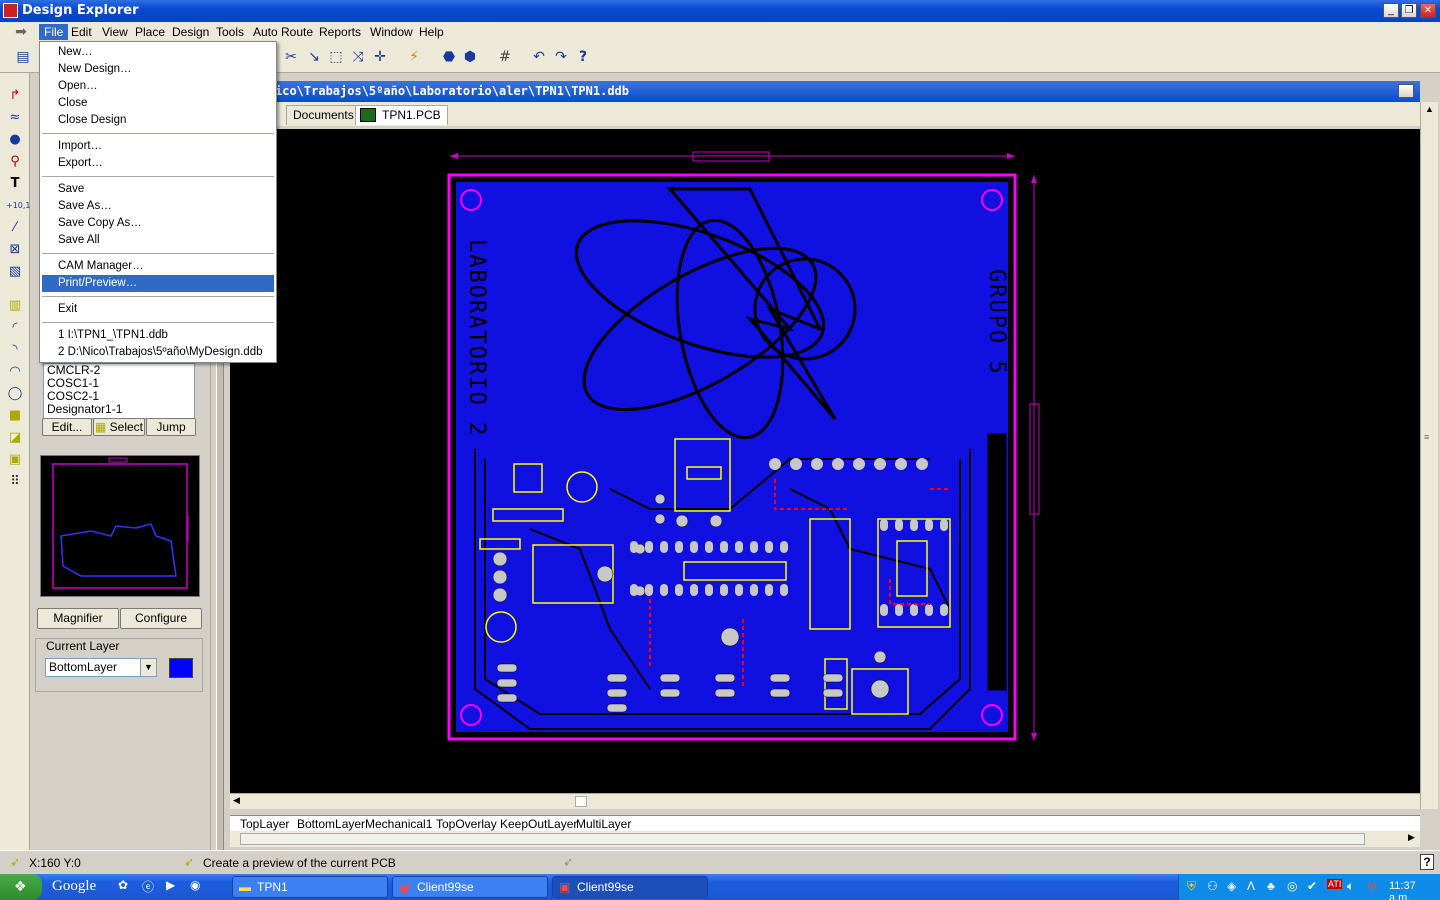 This screenshot has height=900, width=1440. I want to click on tray-app-icon: ◈, so click(1231, 886).